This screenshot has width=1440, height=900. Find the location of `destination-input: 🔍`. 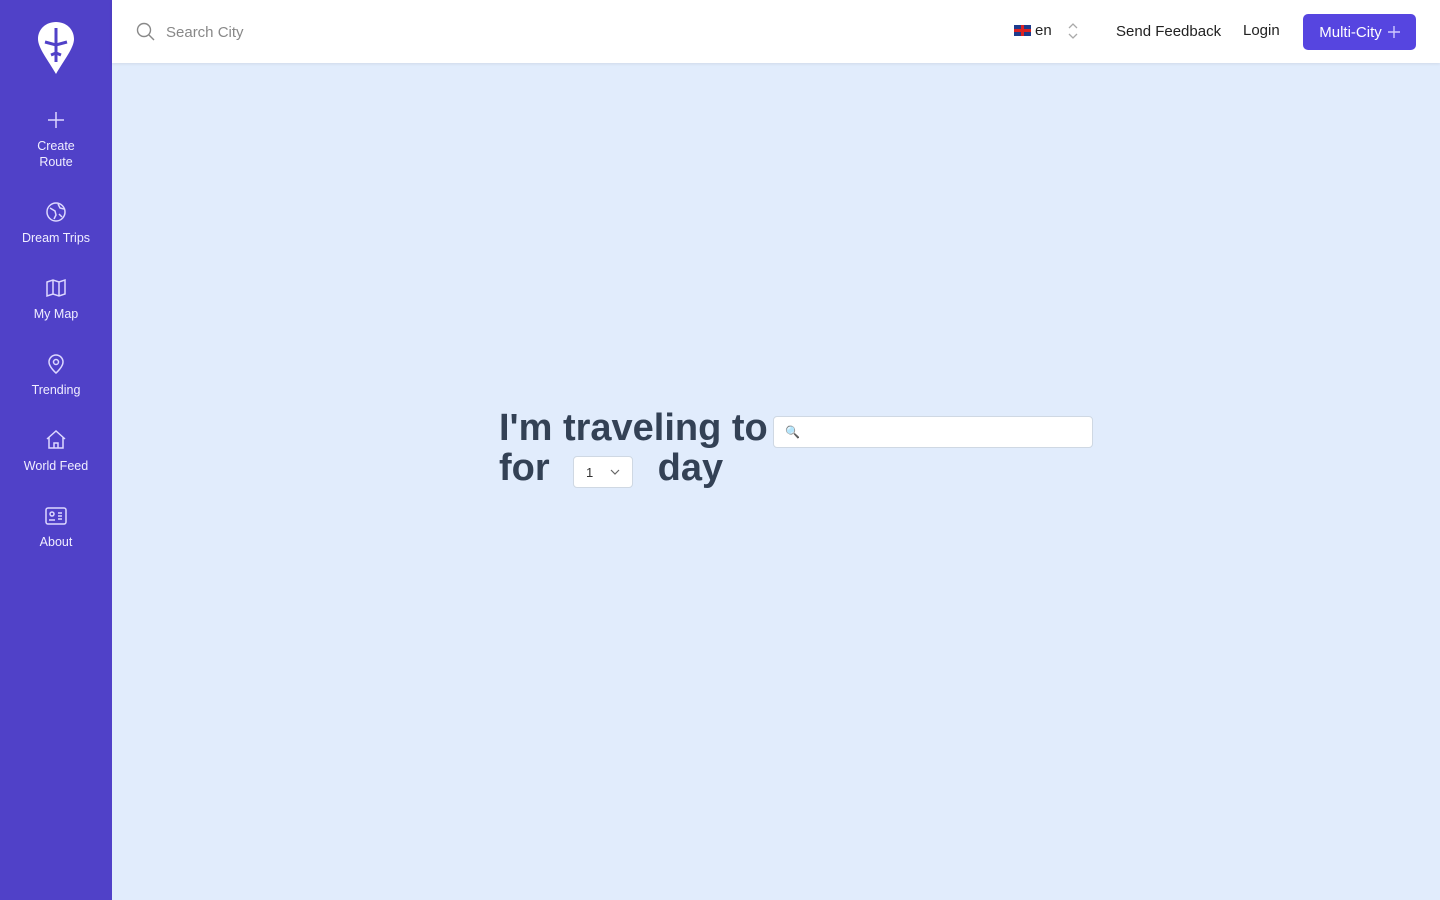

destination-input: 🔍 is located at coordinates (933, 432).